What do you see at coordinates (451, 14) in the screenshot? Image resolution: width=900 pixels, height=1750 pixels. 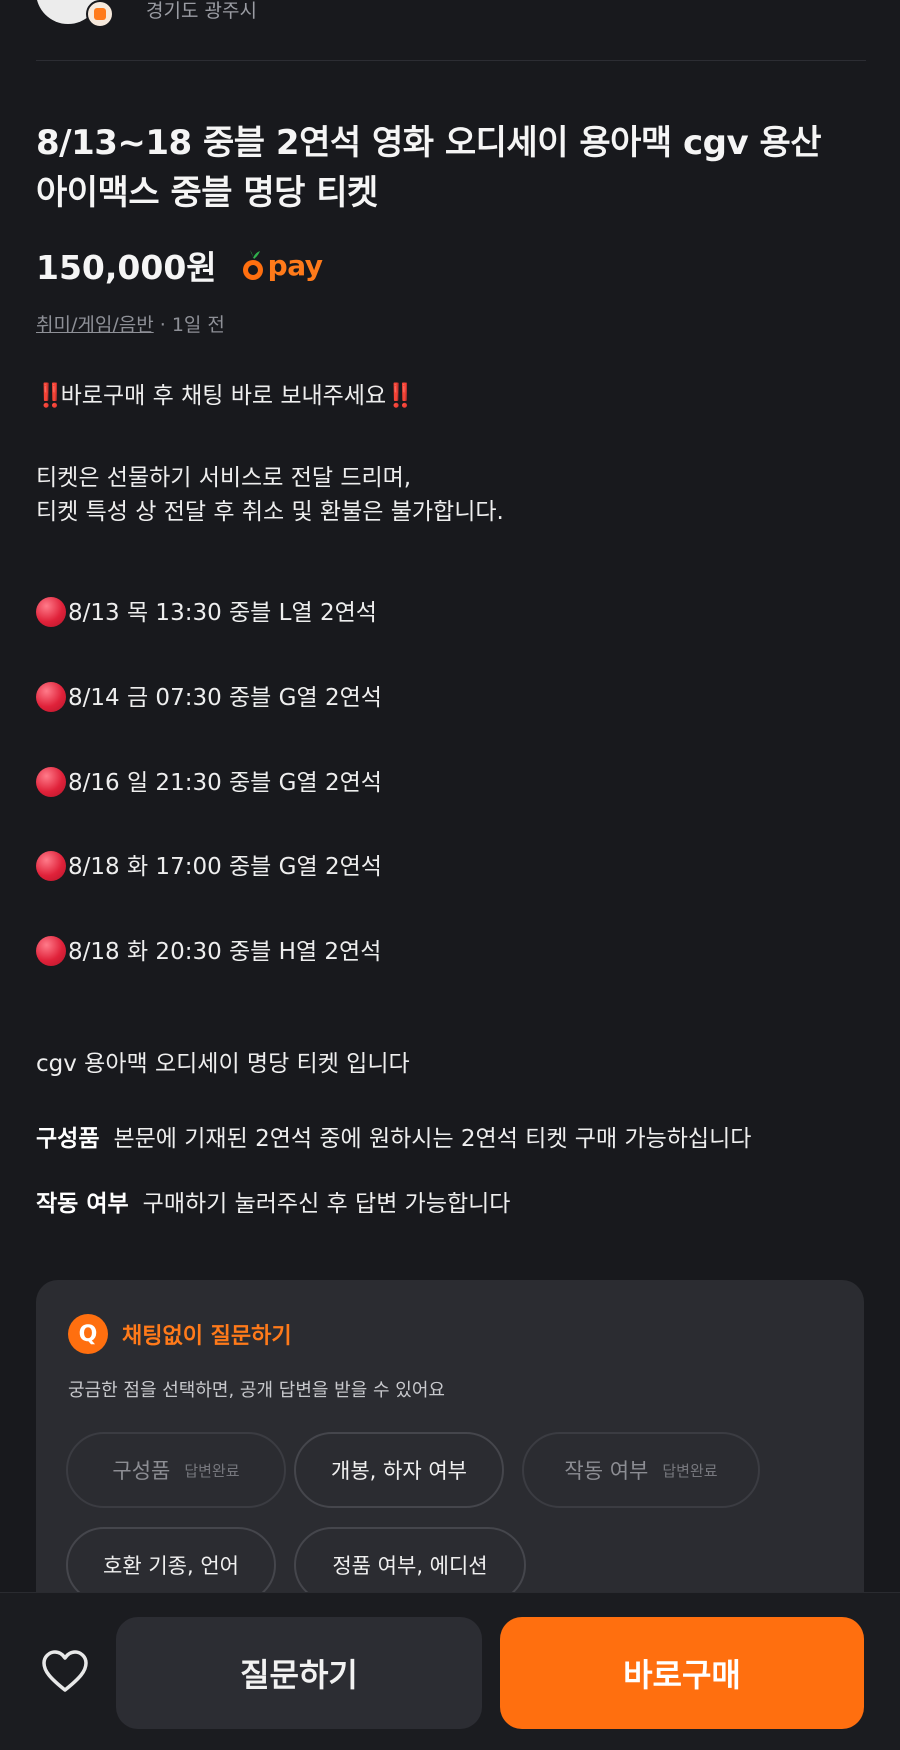 I see `seller-profile: 경기도 광주시` at bounding box center [451, 14].